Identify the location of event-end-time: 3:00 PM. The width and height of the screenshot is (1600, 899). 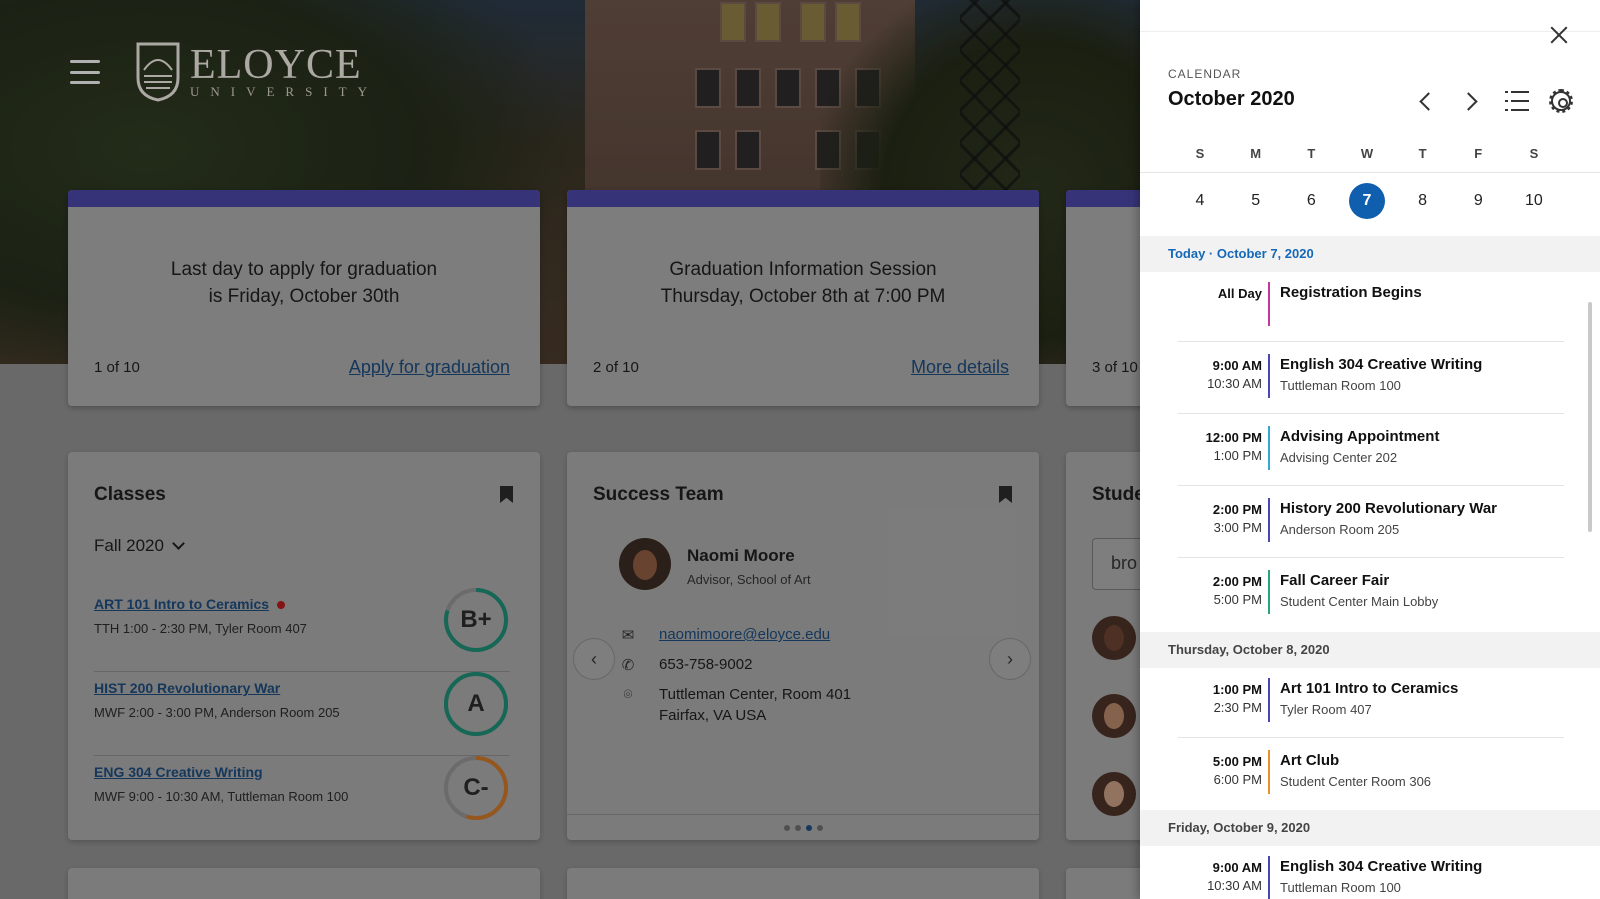
(1237, 527).